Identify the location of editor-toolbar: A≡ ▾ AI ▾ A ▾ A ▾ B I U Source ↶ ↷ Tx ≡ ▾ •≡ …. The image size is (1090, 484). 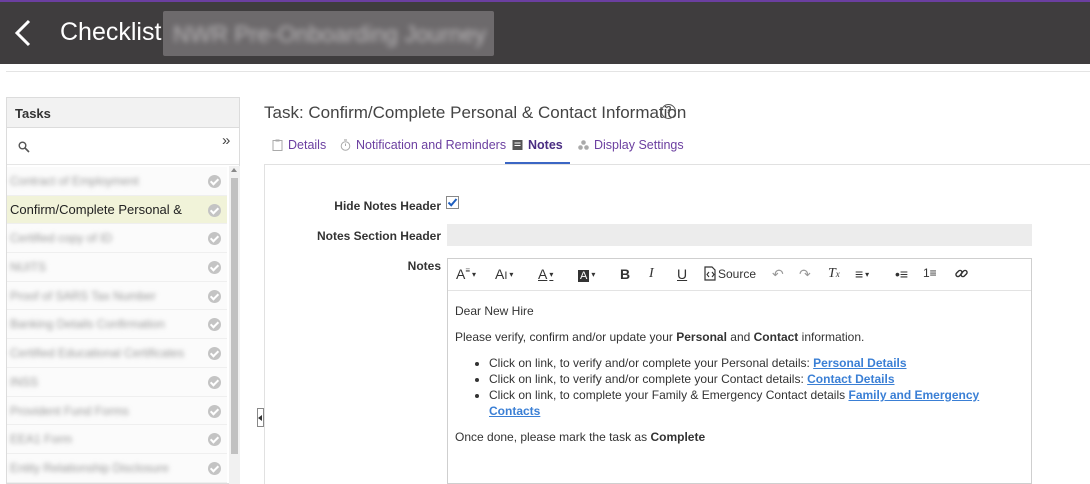
(739, 275).